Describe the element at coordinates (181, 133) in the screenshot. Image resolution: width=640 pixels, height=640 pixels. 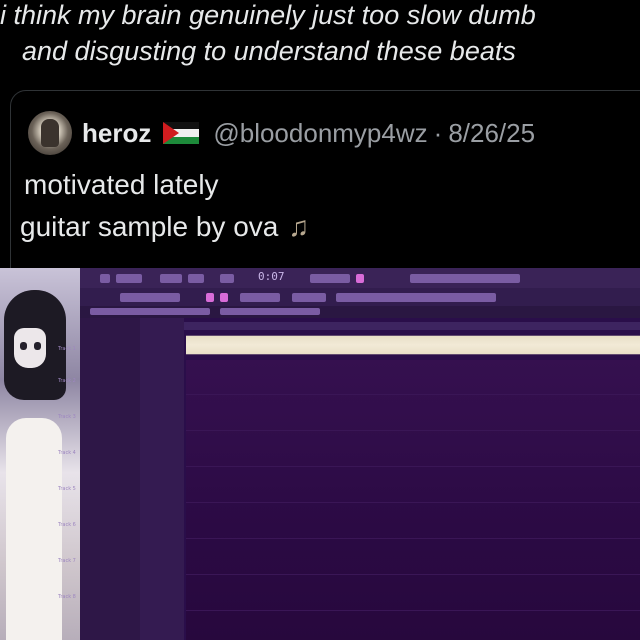
I see `palestine-flag-icon` at that location.